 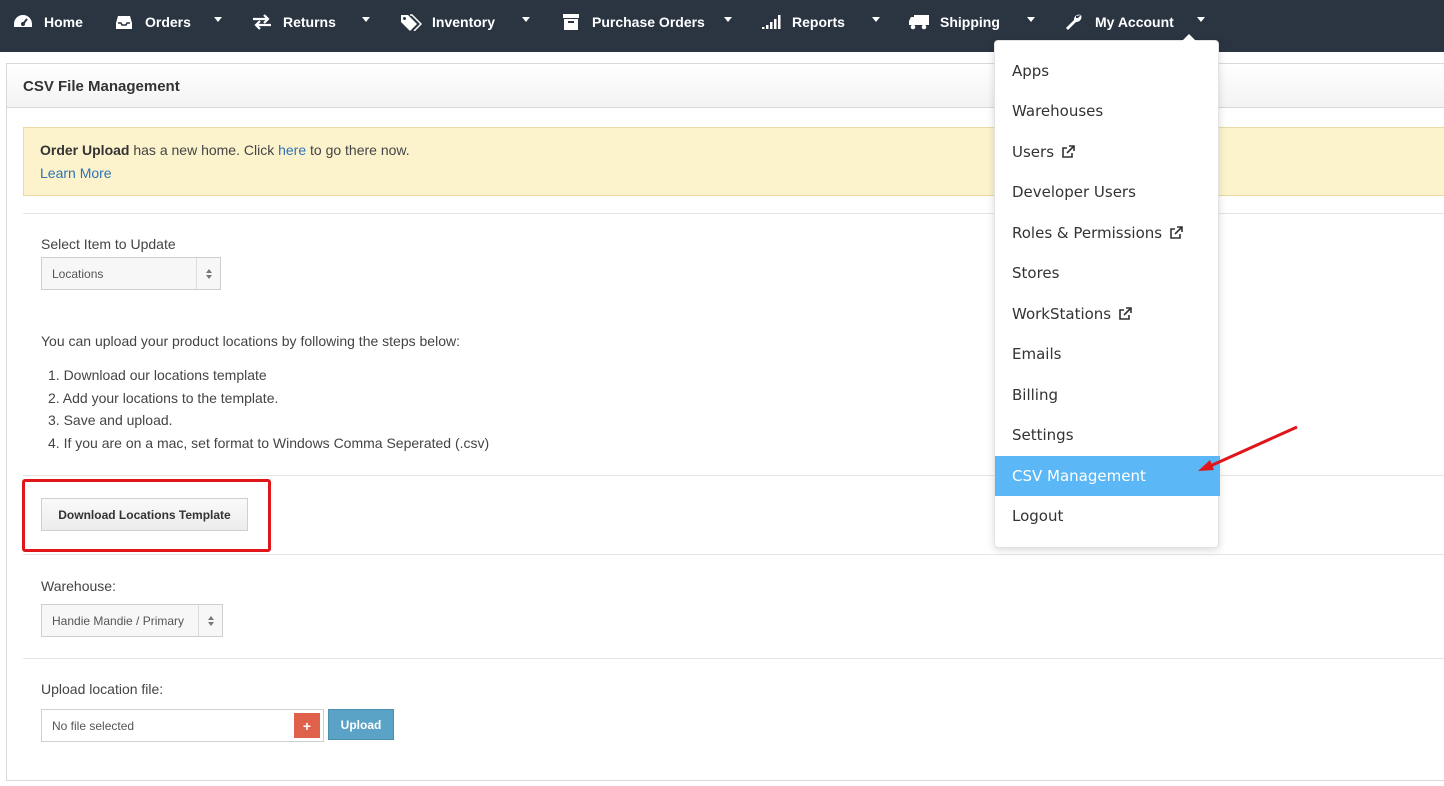 I want to click on nav-purchase-orders-label: Purchase Orders, so click(x=648, y=22).